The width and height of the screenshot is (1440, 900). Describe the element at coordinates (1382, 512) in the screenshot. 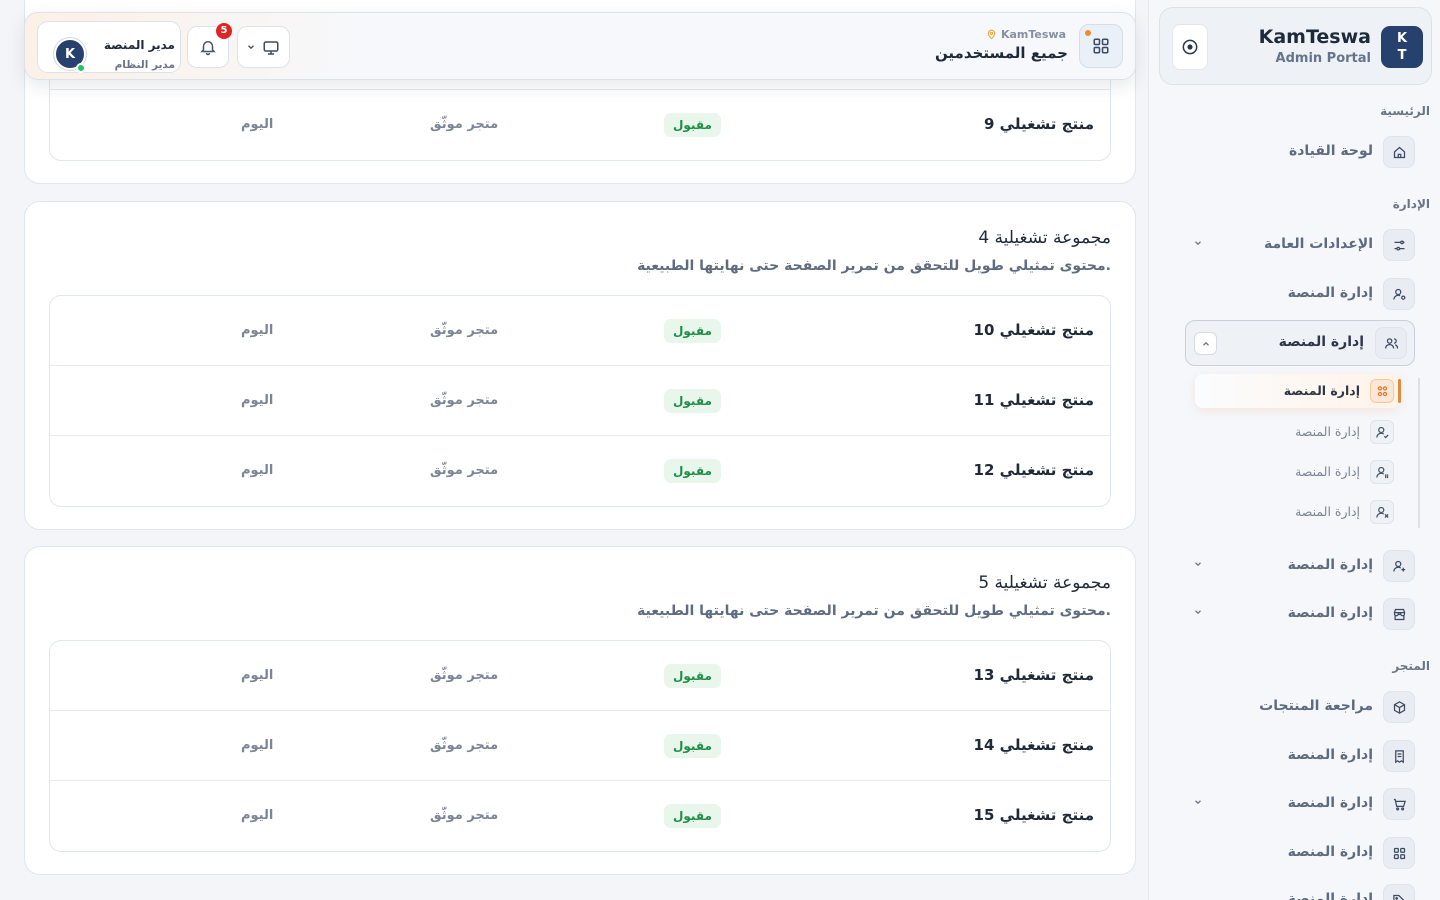

I see `user-x-icon` at that location.